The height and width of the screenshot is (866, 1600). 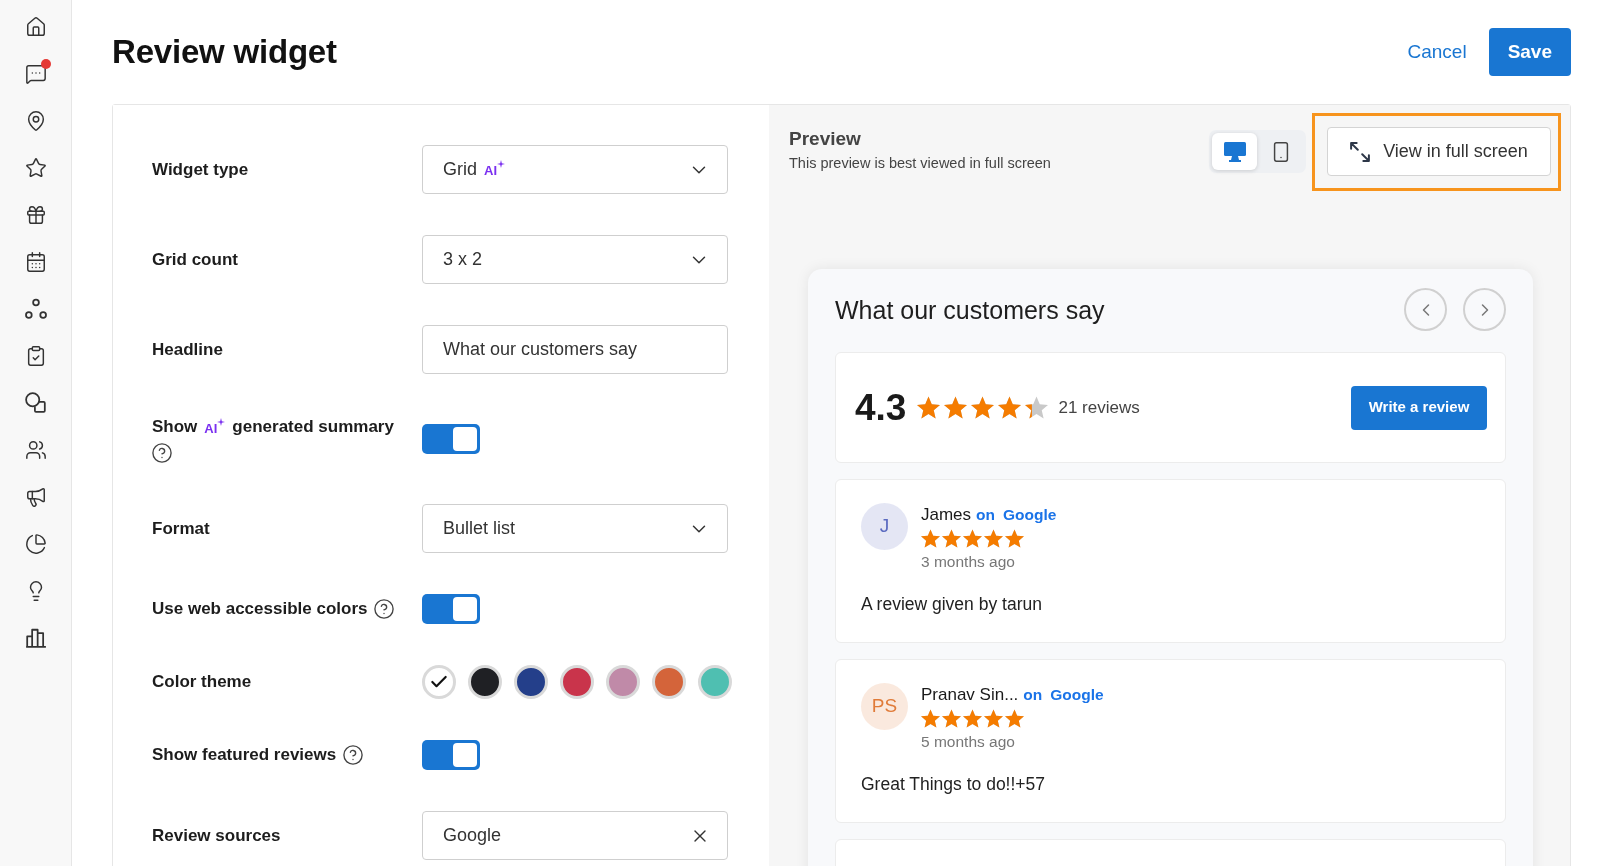 What do you see at coordinates (575, 169) in the screenshot?
I see `dropdown: Grid AI` at bounding box center [575, 169].